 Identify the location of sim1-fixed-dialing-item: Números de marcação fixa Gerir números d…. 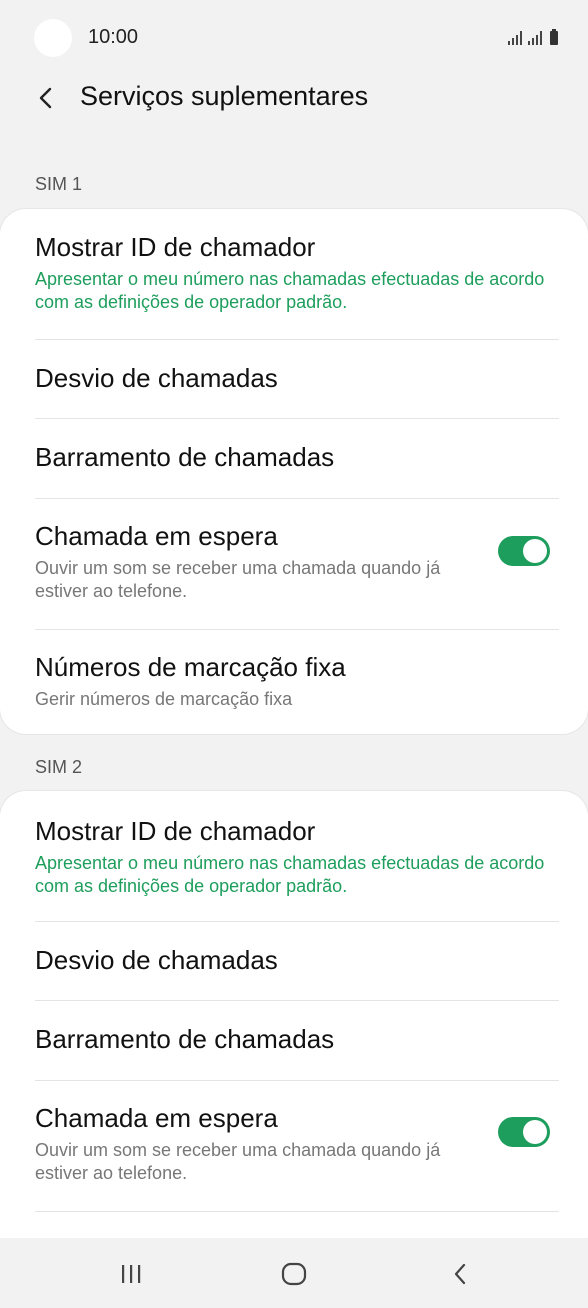
(294, 681).